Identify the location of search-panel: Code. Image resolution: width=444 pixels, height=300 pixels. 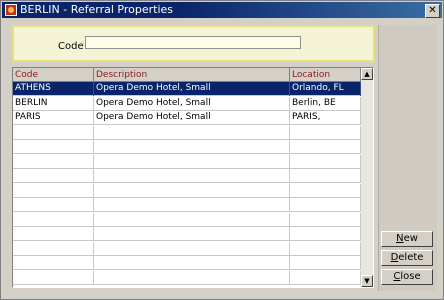
(193, 43).